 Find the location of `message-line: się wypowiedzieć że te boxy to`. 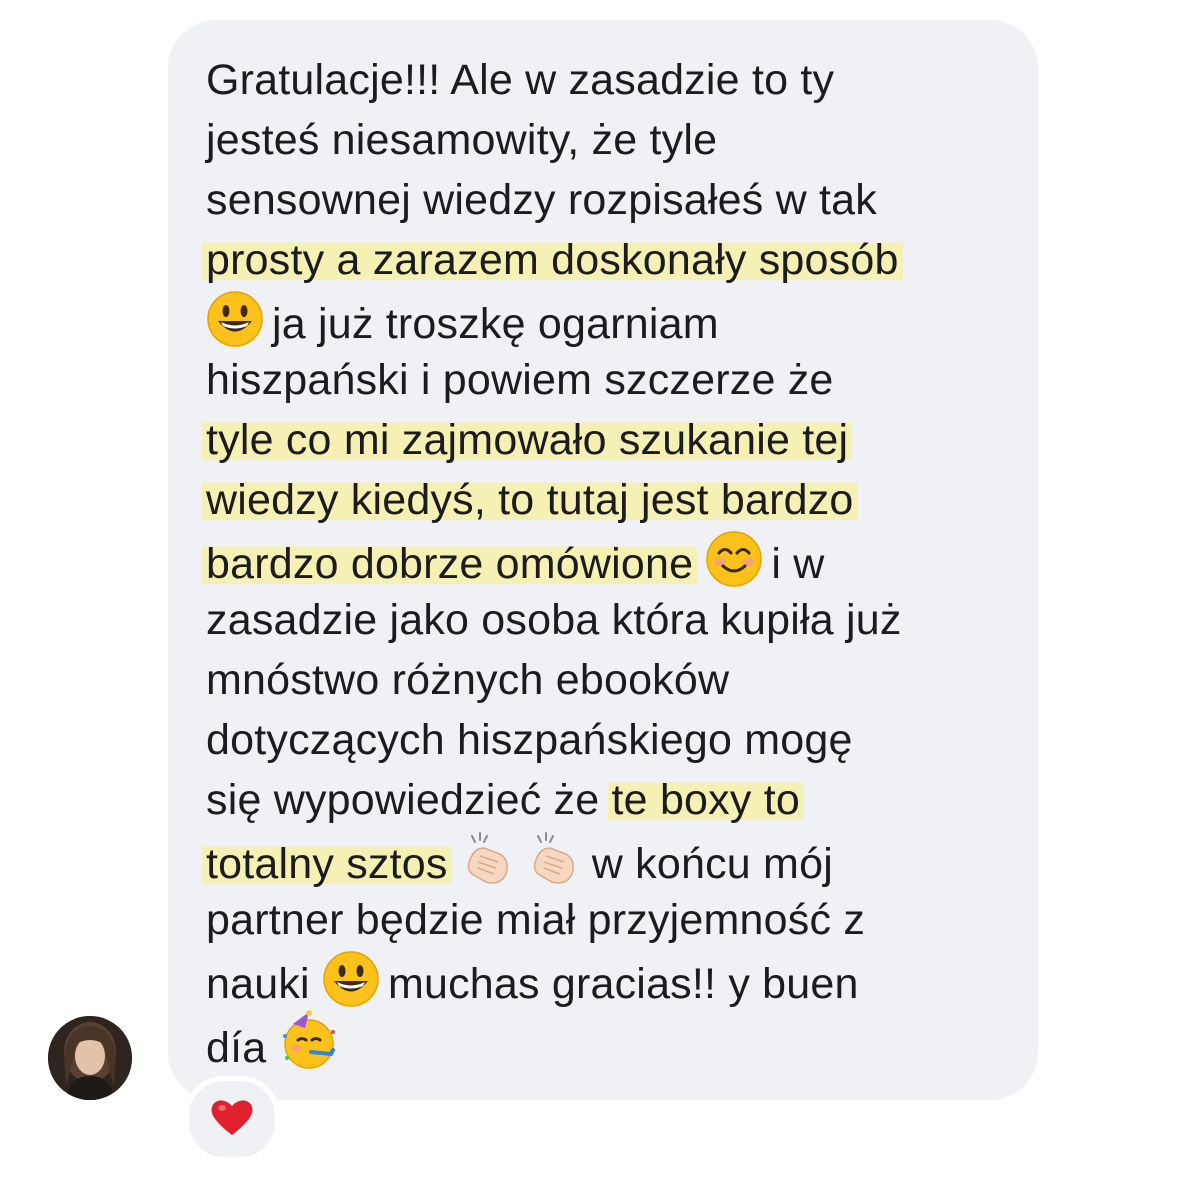

message-line: się wypowiedzieć że te boxy to is located at coordinates (606, 800).